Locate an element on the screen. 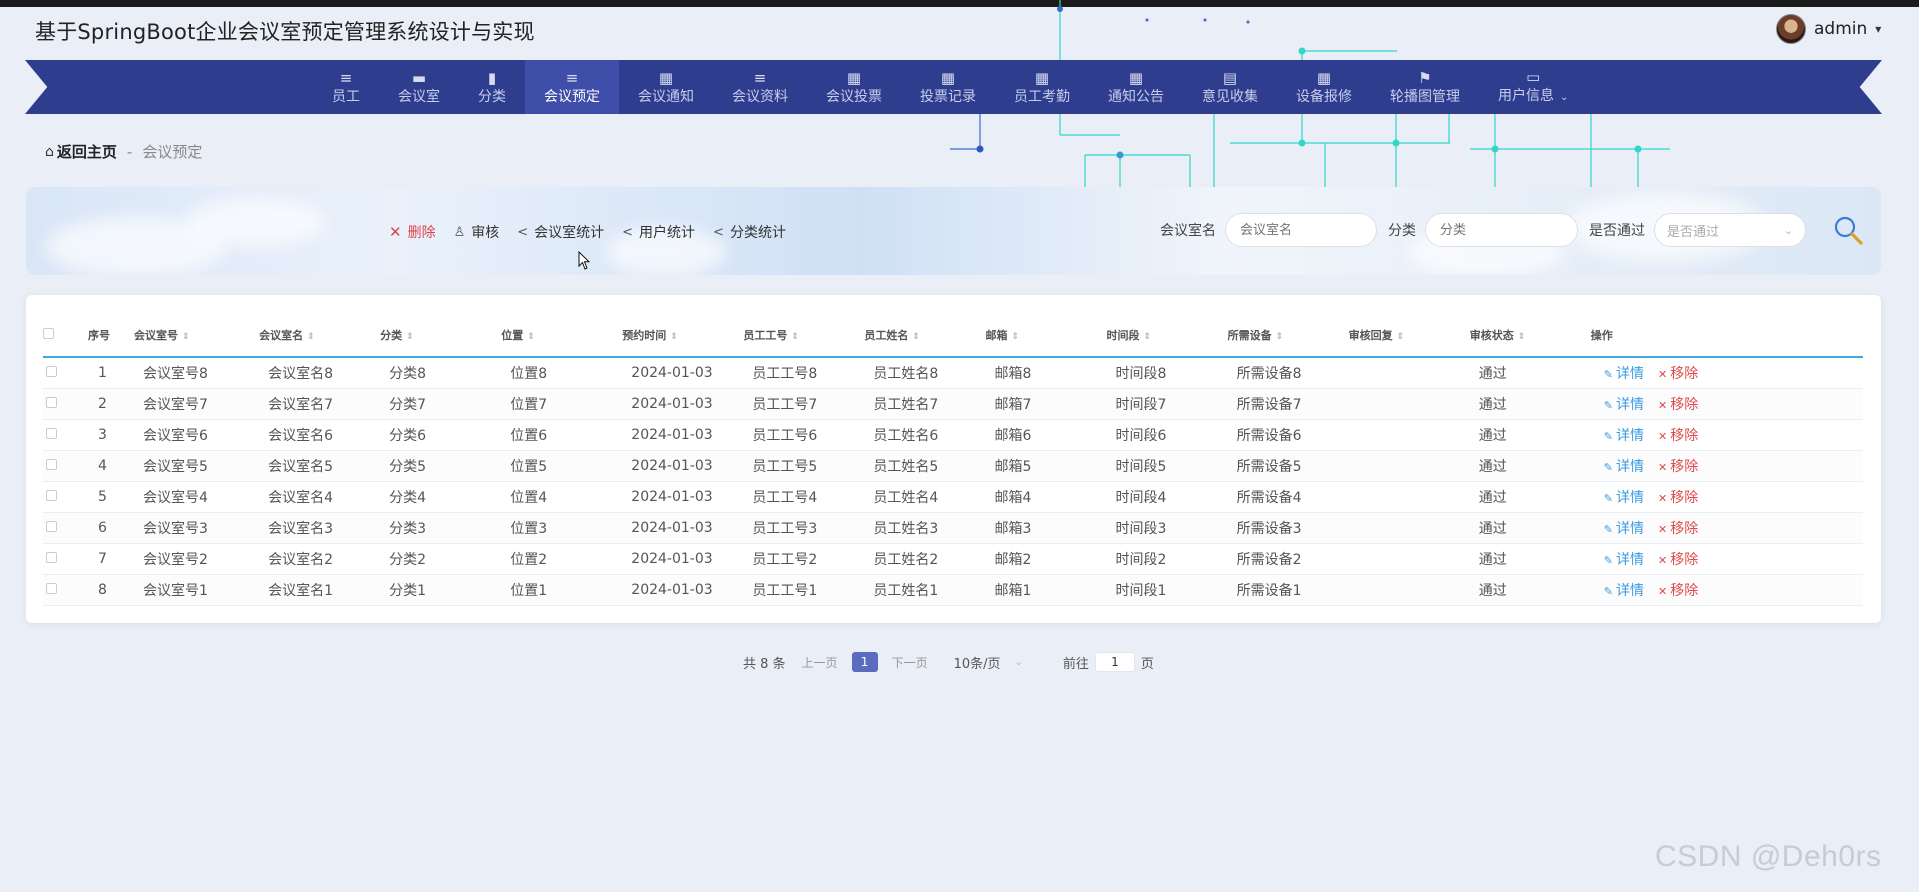 The width and height of the screenshot is (1919, 892). next-page-button: 下一页 is located at coordinates (910, 662).